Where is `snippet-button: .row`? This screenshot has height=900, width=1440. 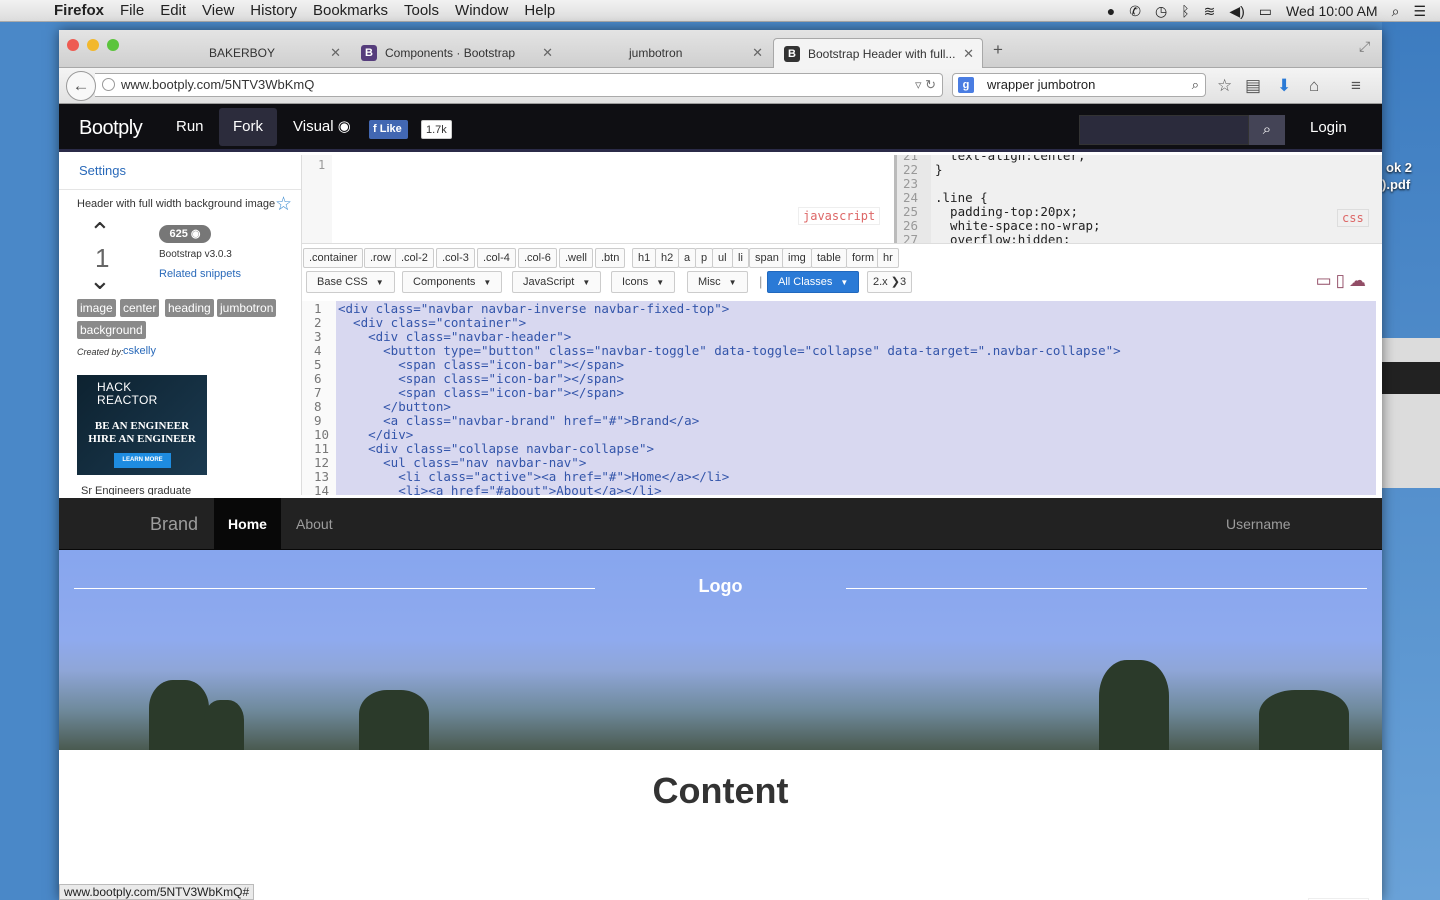 snippet-button: .row is located at coordinates (380, 258).